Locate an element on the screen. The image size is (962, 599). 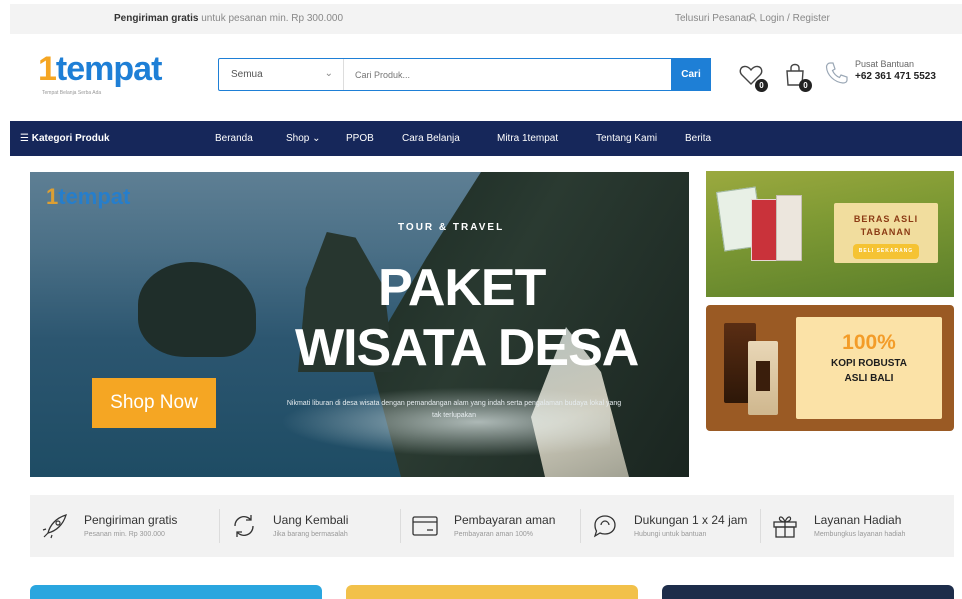
search-input is located at coordinates (508, 74).